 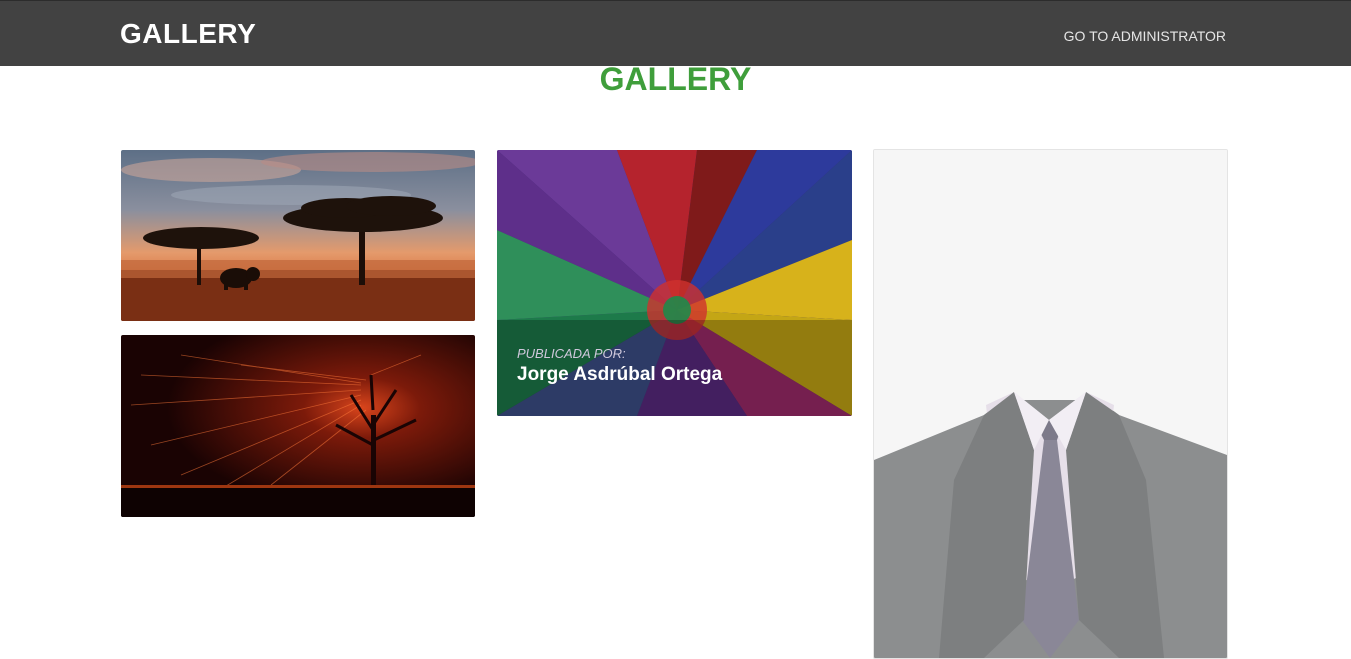 What do you see at coordinates (188, 34) in the screenshot?
I see `brand-logo: GALLERY` at bounding box center [188, 34].